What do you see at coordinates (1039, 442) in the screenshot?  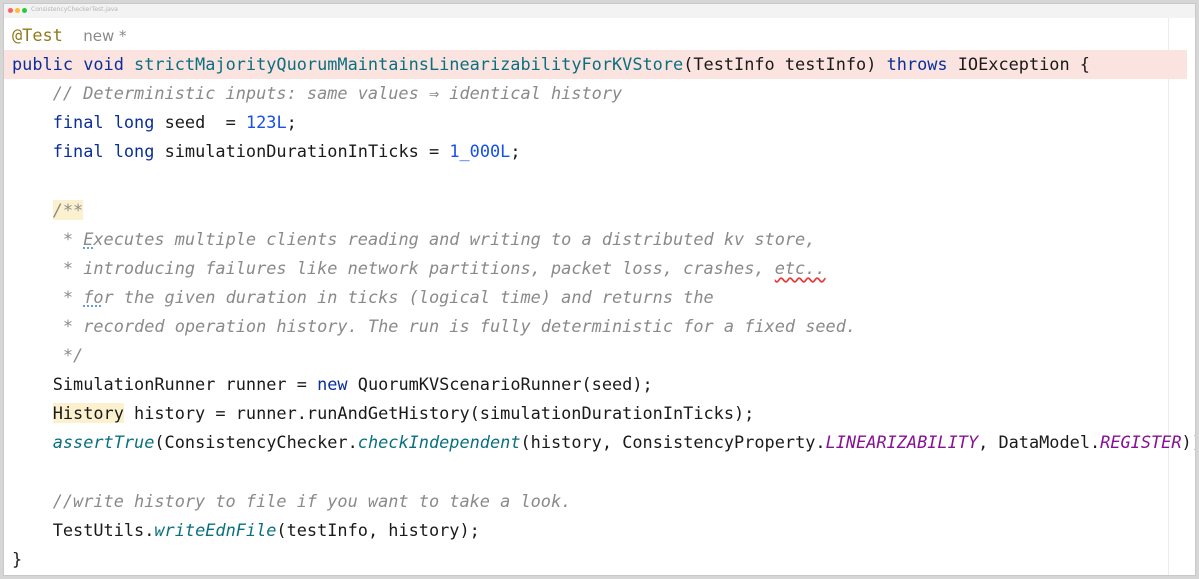 I see `assert-args-2: , DataModel.` at bounding box center [1039, 442].